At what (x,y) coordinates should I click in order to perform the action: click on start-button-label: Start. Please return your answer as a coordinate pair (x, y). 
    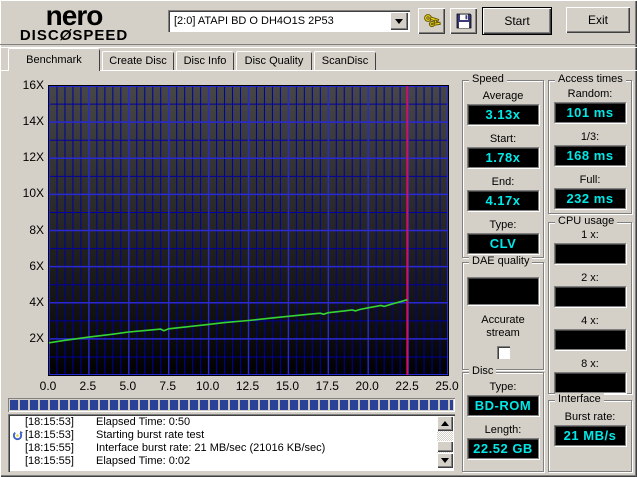
    Looking at the image, I should click on (517, 21).